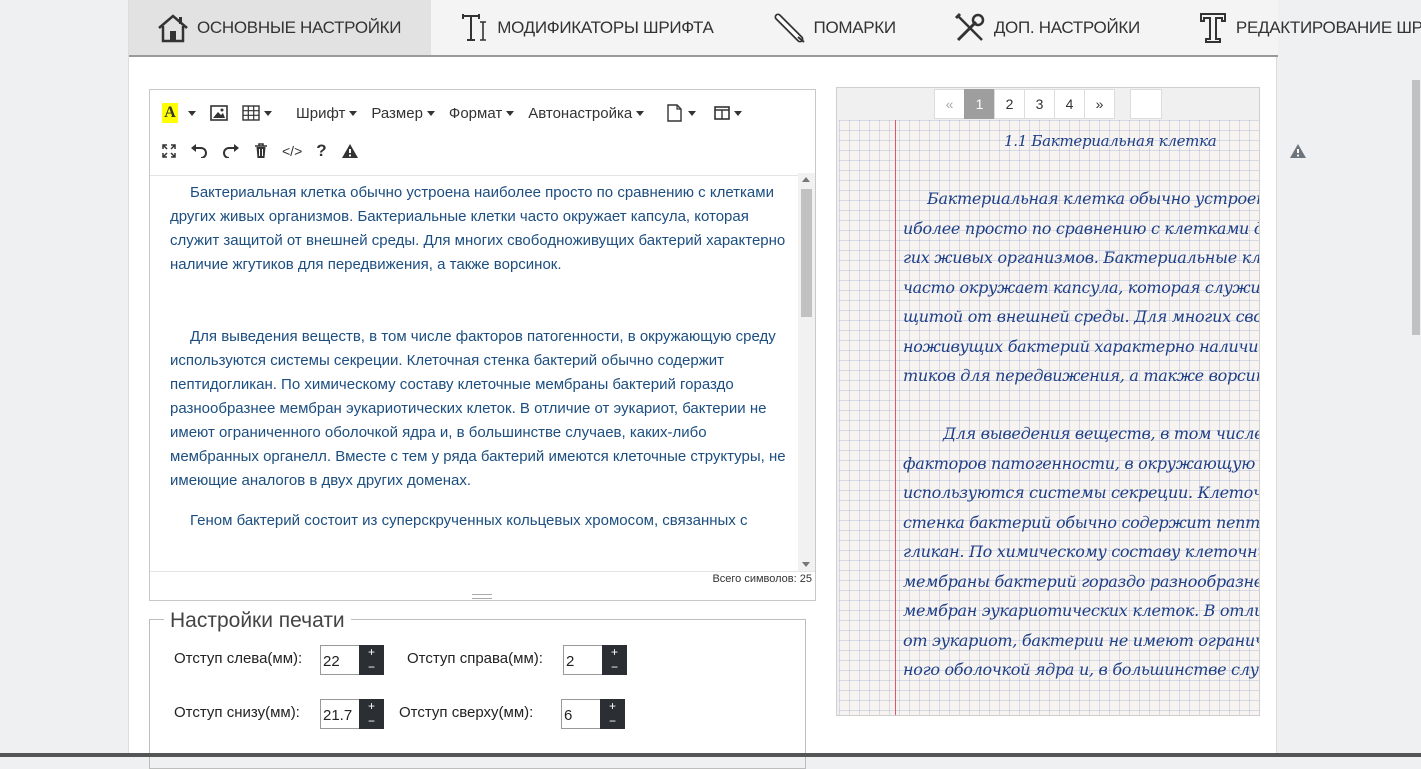 The image size is (1421, 769). What do you see at coordinates (1146, 104) in the screenshot?
I see `page-number-input` at bounding box center [1146, 104].